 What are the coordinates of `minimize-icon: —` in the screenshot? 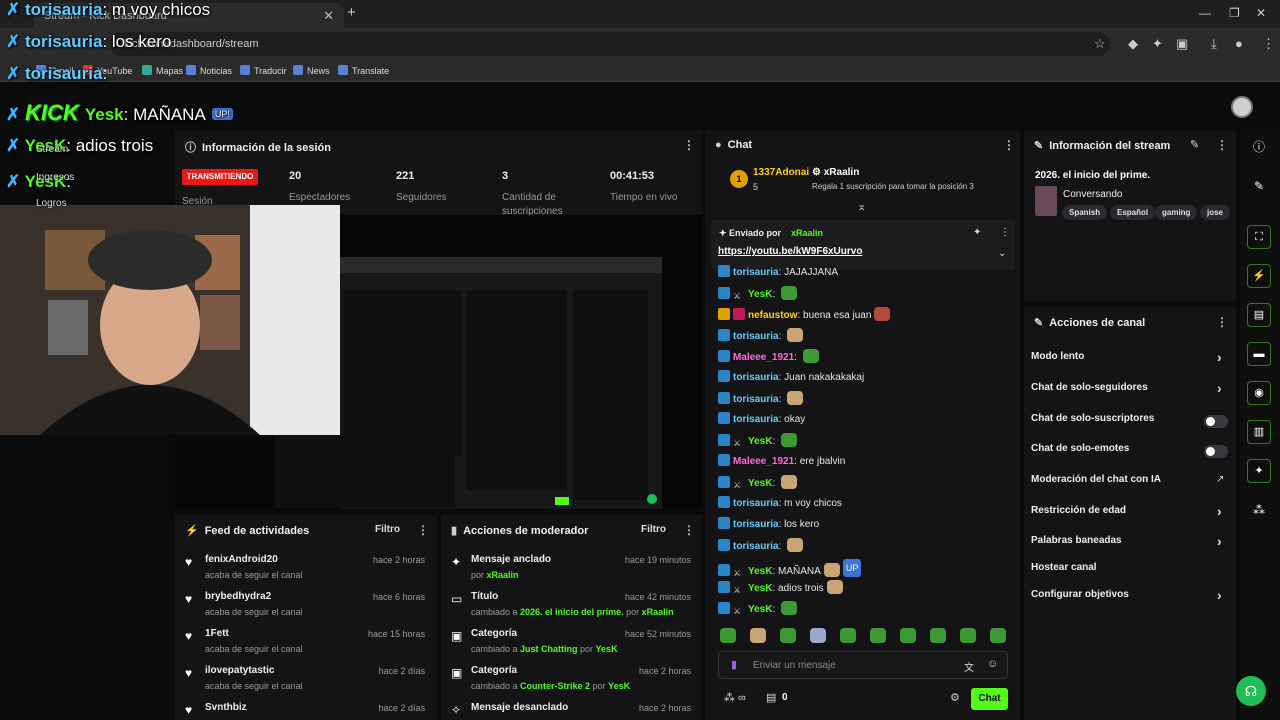 It's located at (1205, 13).